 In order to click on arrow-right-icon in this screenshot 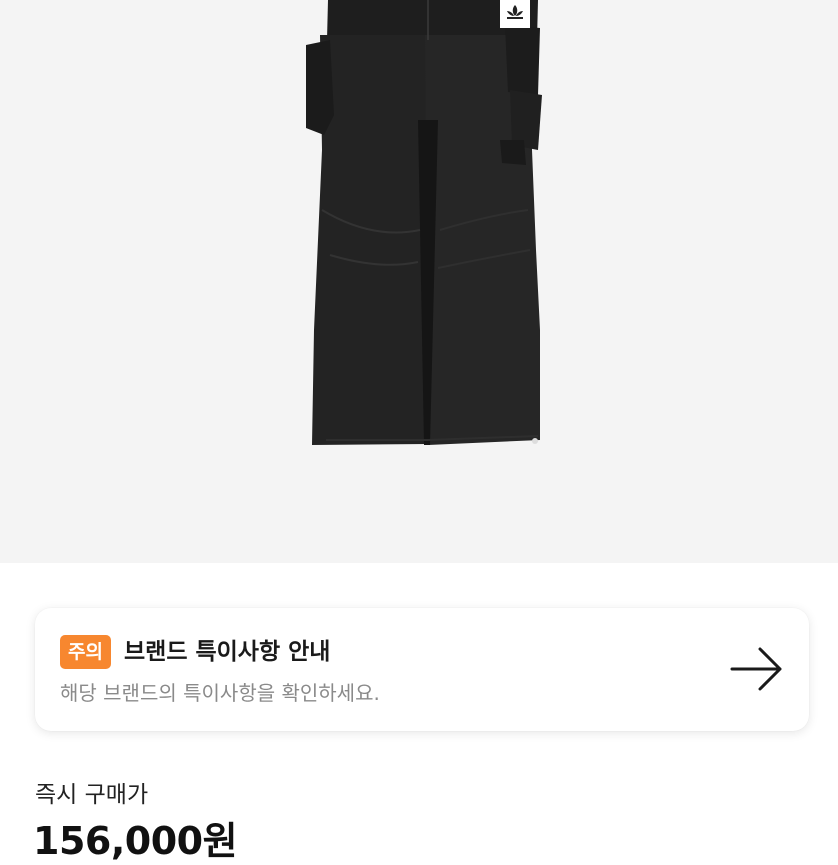, I will do `click(758, 669)`.